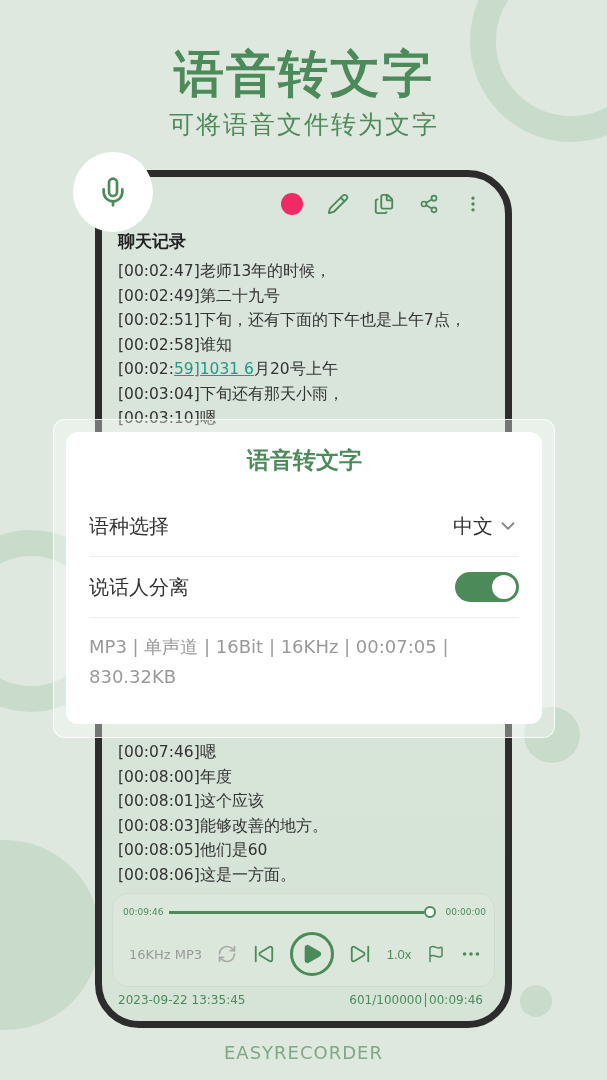  I want to click on remaining-time: 00:00:00, so click(465, 912).